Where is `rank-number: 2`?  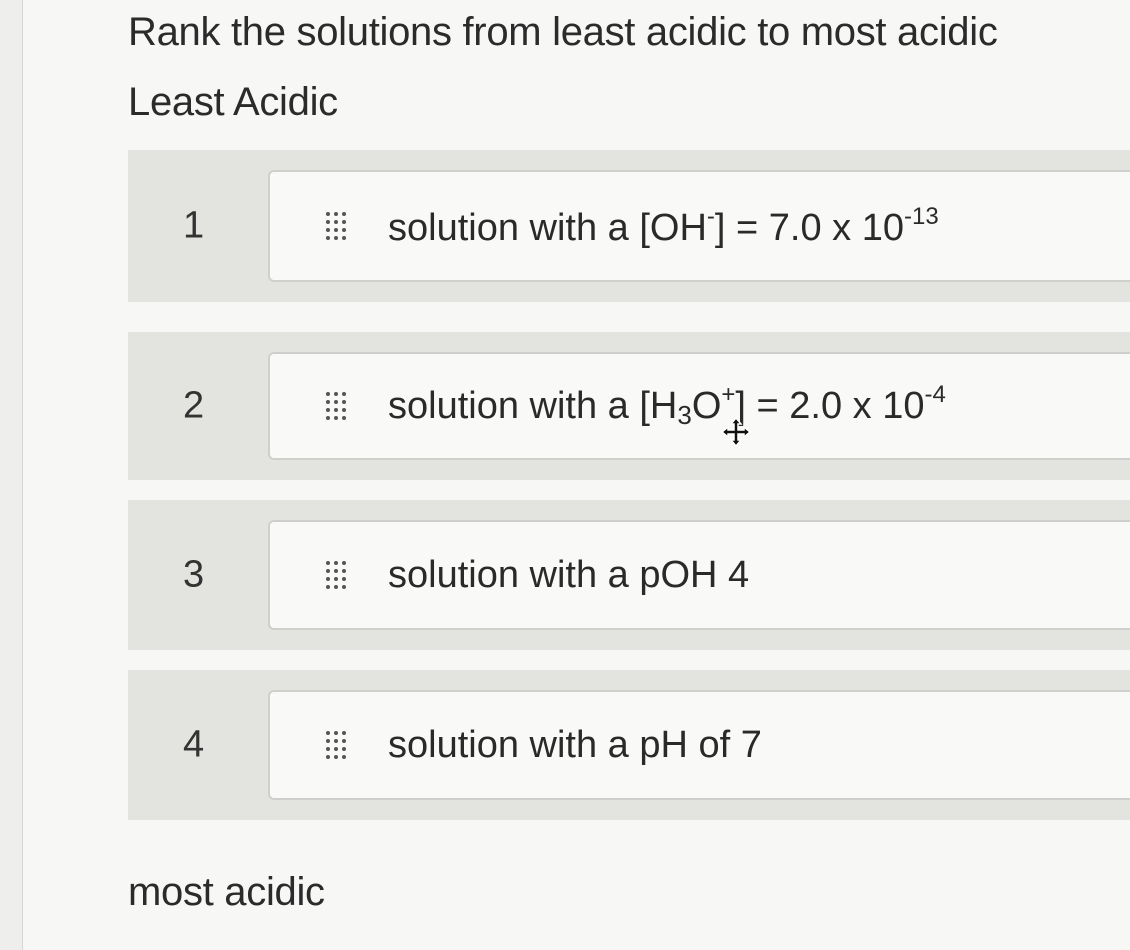 rank-number: 2 is located at coordinates (194, 405).